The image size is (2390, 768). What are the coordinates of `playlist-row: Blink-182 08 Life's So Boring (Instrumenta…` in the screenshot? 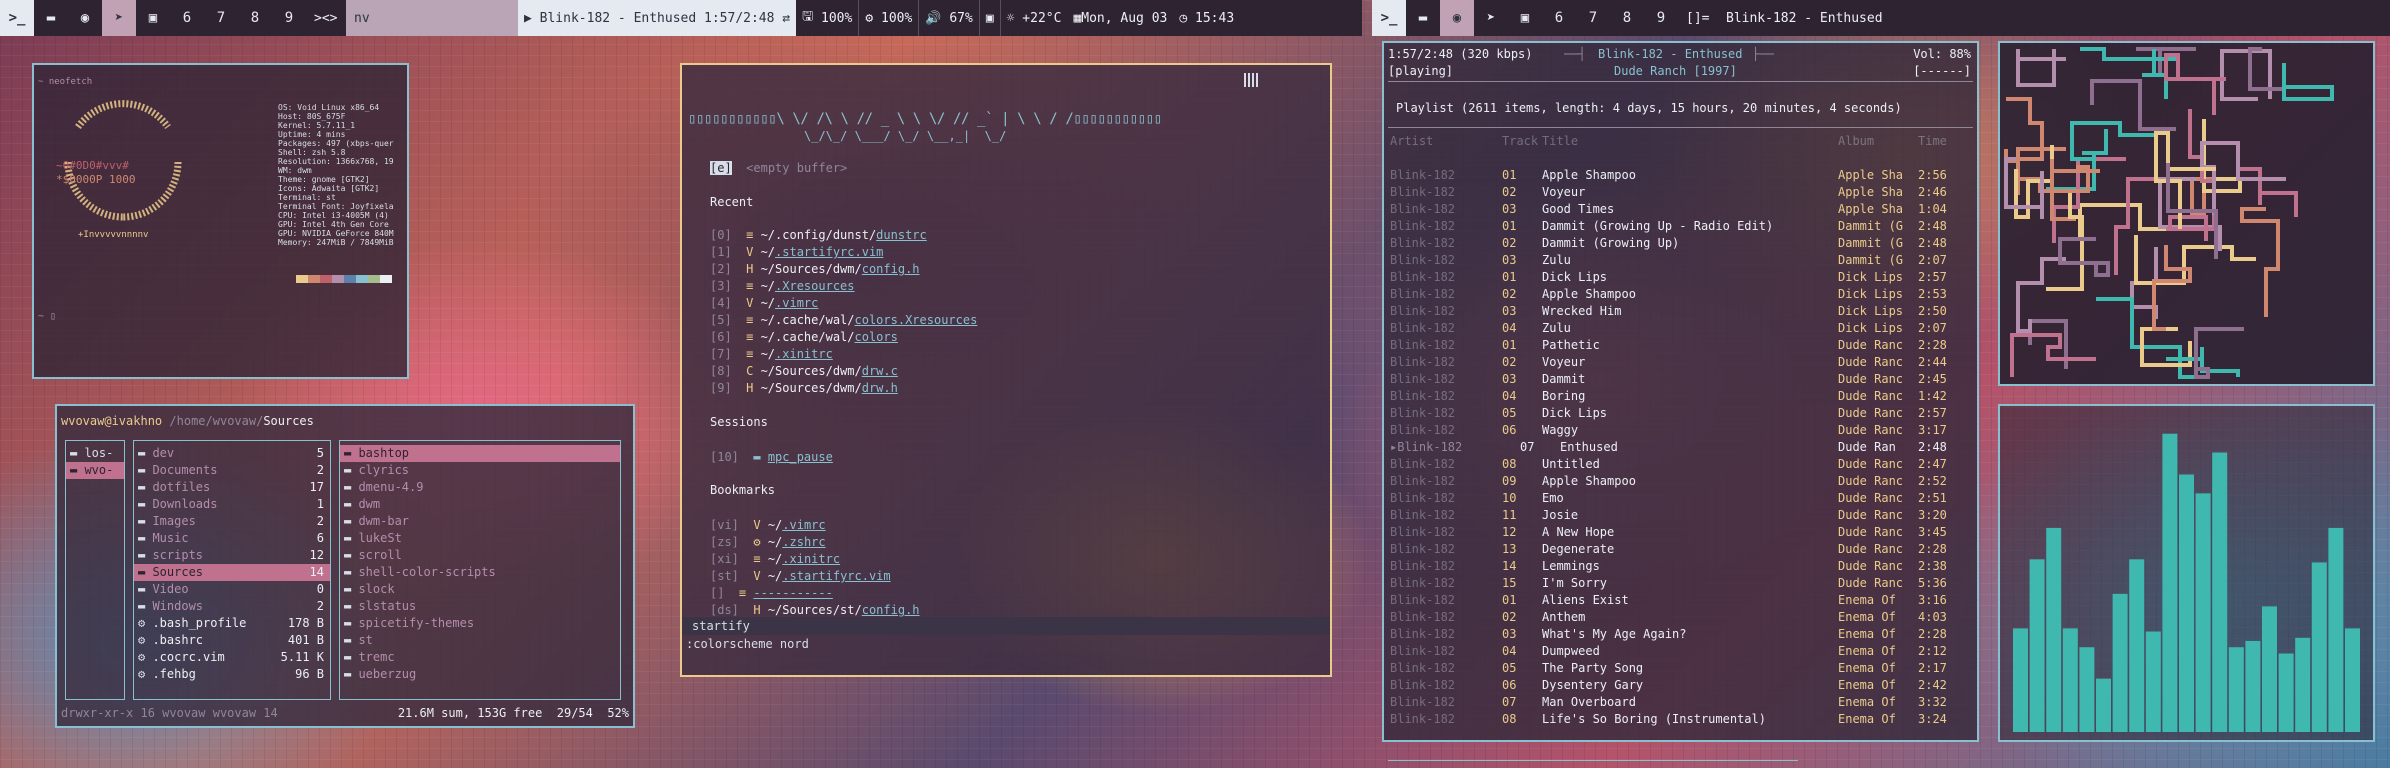 It's located at (1680, 719).